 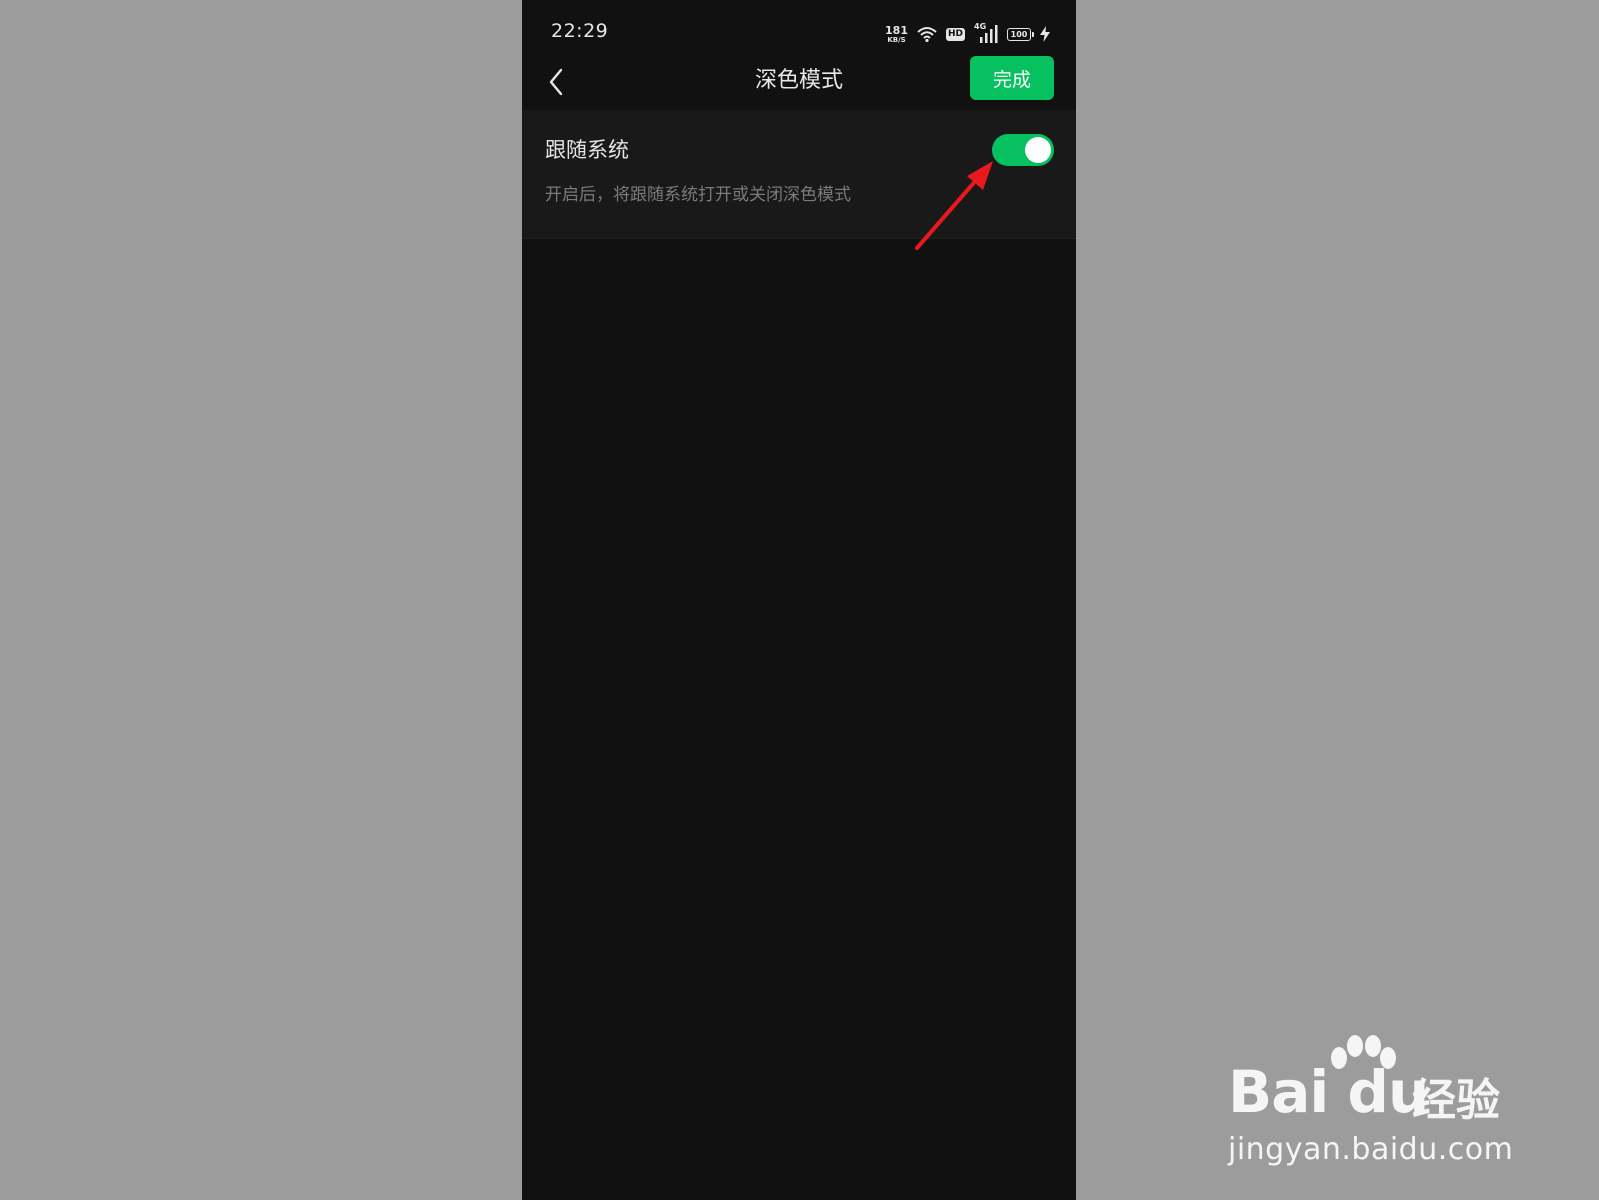 What do you see at coordinates (1045, 34) in the screenshot?
I see `charging-icon` at bounding box center [1045, 34].